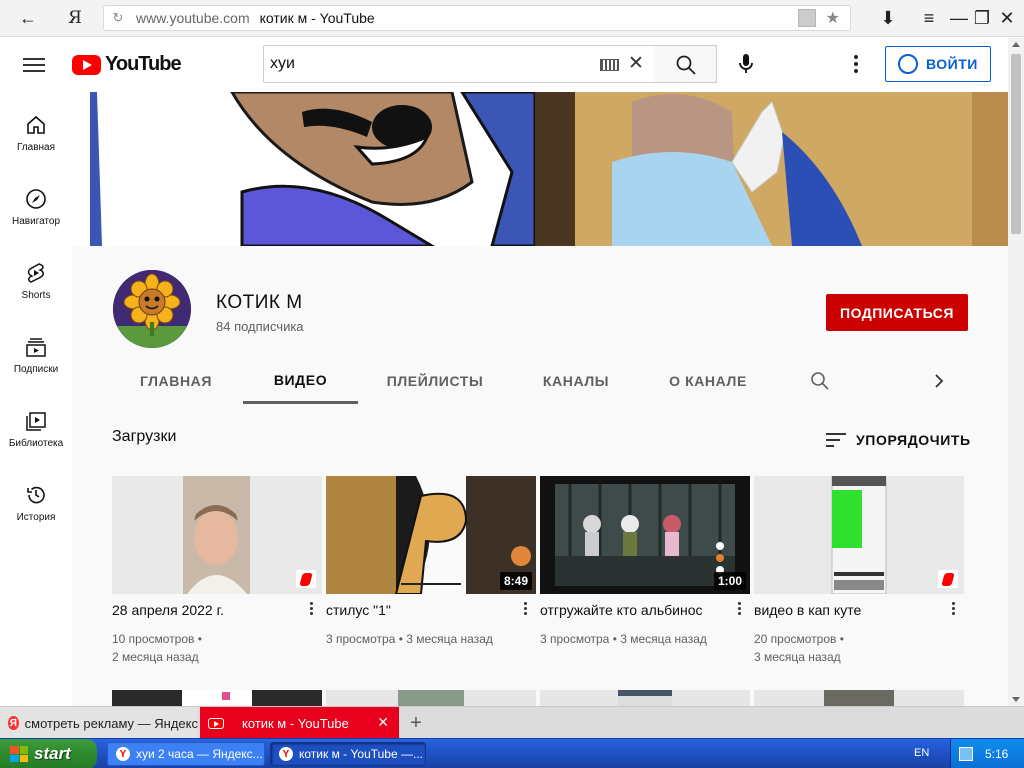  Describe the element at coordinates (921, 753) in the screenshot. I see `language-indicator: EN` at that location.